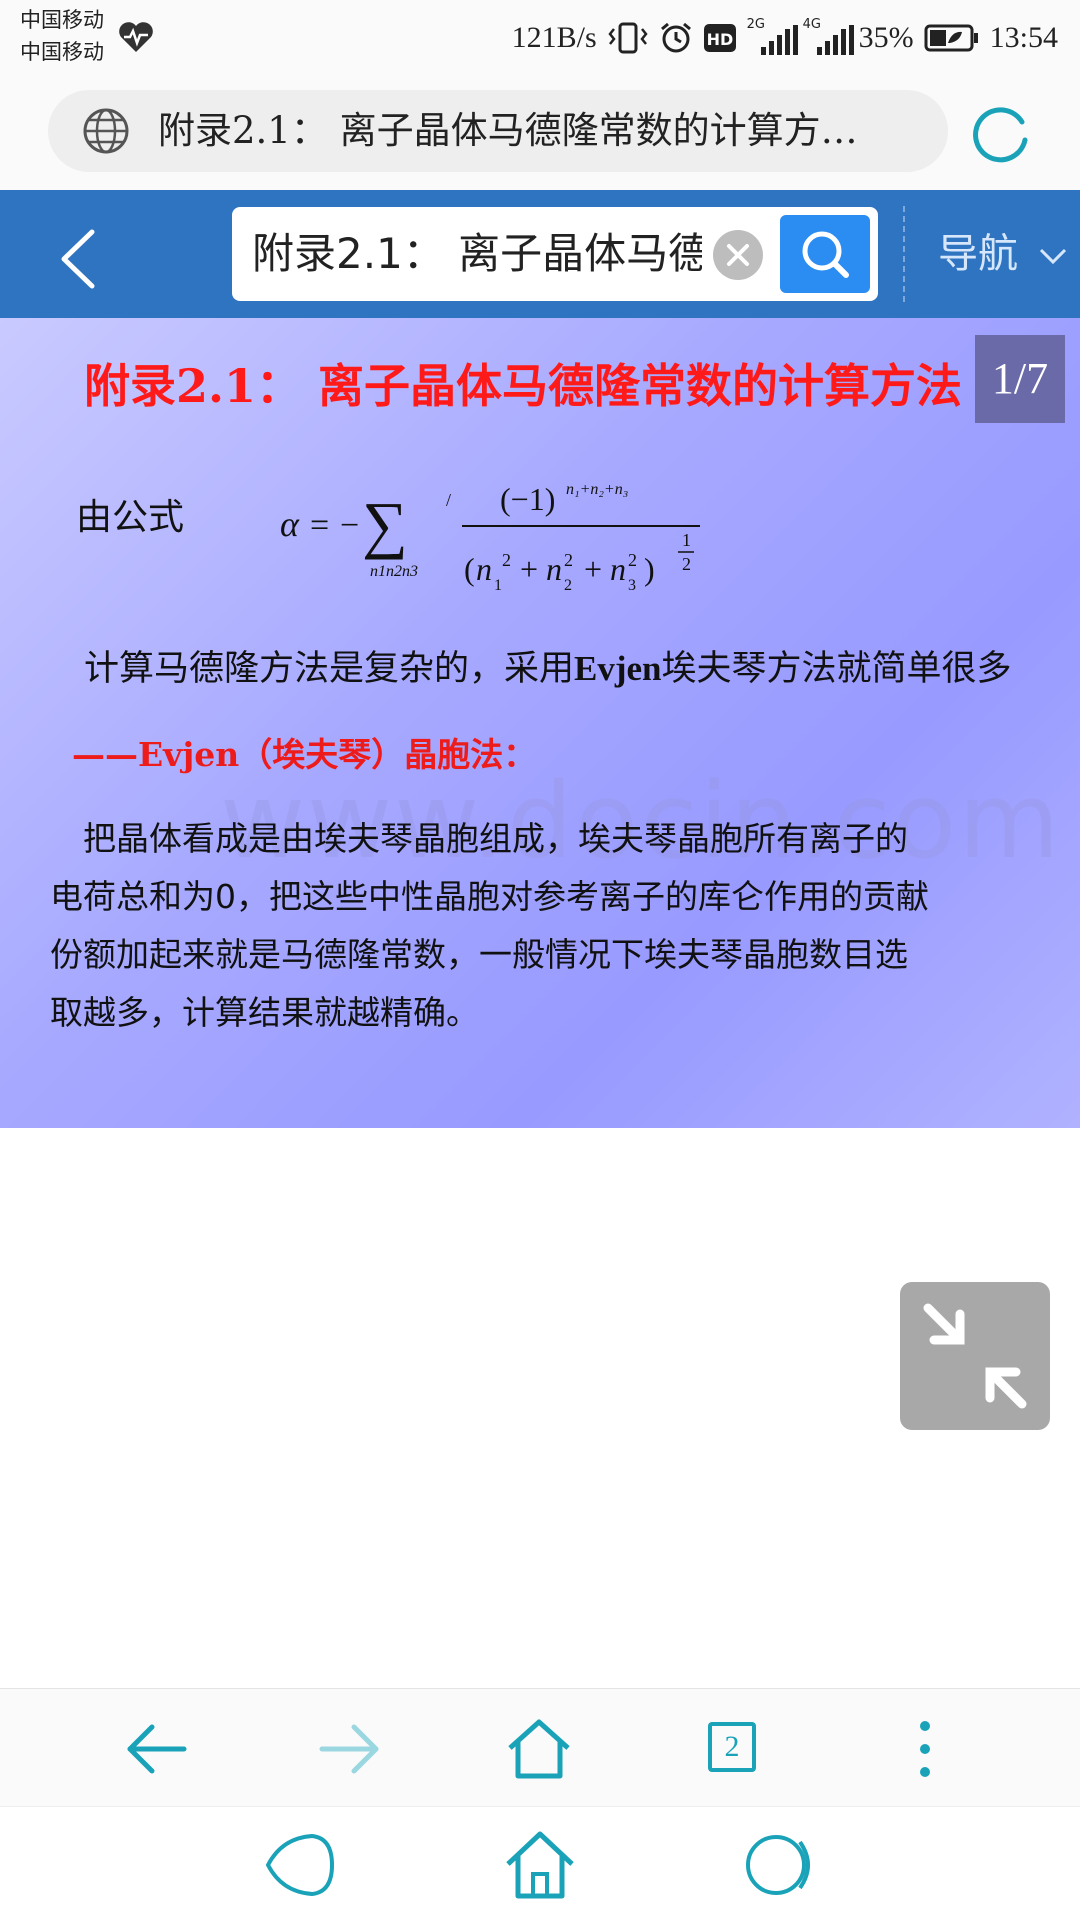  I want to click on heart-rate-icon, so click(136, 37).